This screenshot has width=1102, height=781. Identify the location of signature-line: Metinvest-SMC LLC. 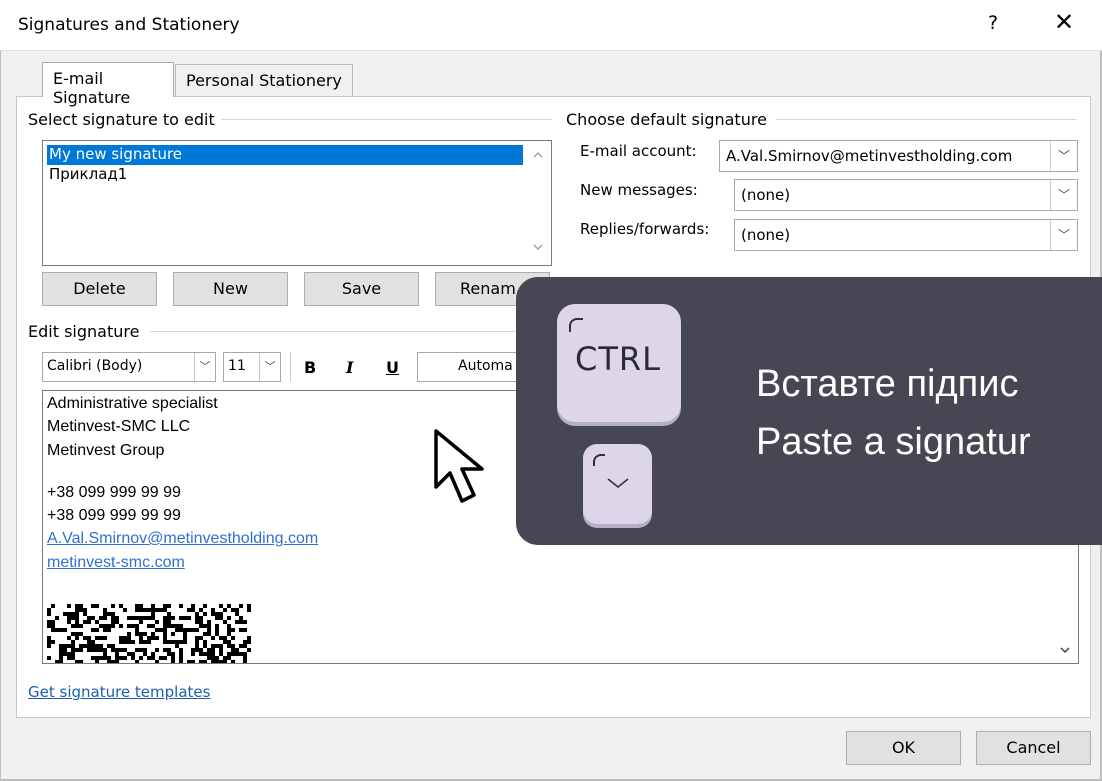
(119, 426).